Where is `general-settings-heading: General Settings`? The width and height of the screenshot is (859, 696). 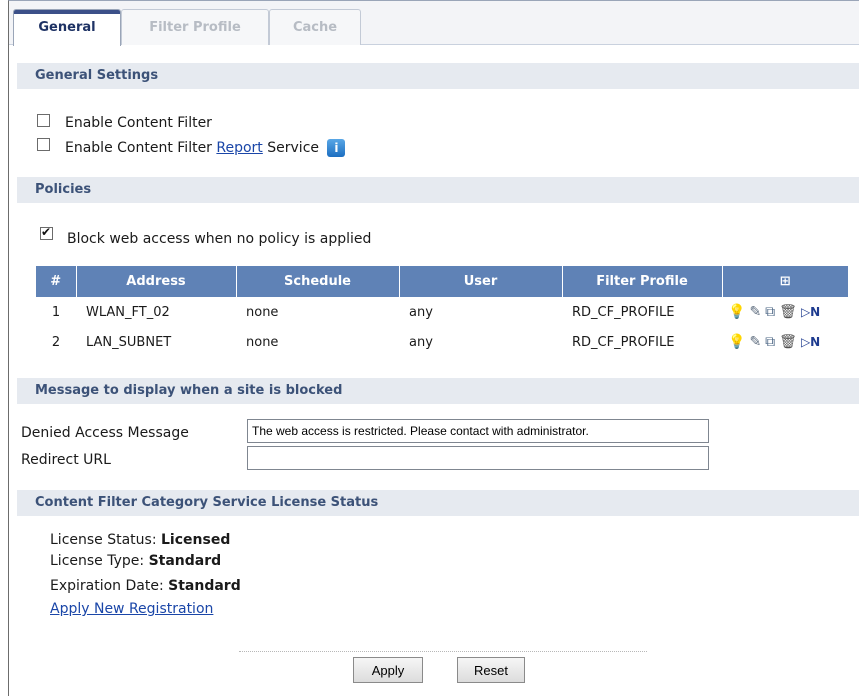 general-settings-heading: General Settings is located at coordinates (438, 76).